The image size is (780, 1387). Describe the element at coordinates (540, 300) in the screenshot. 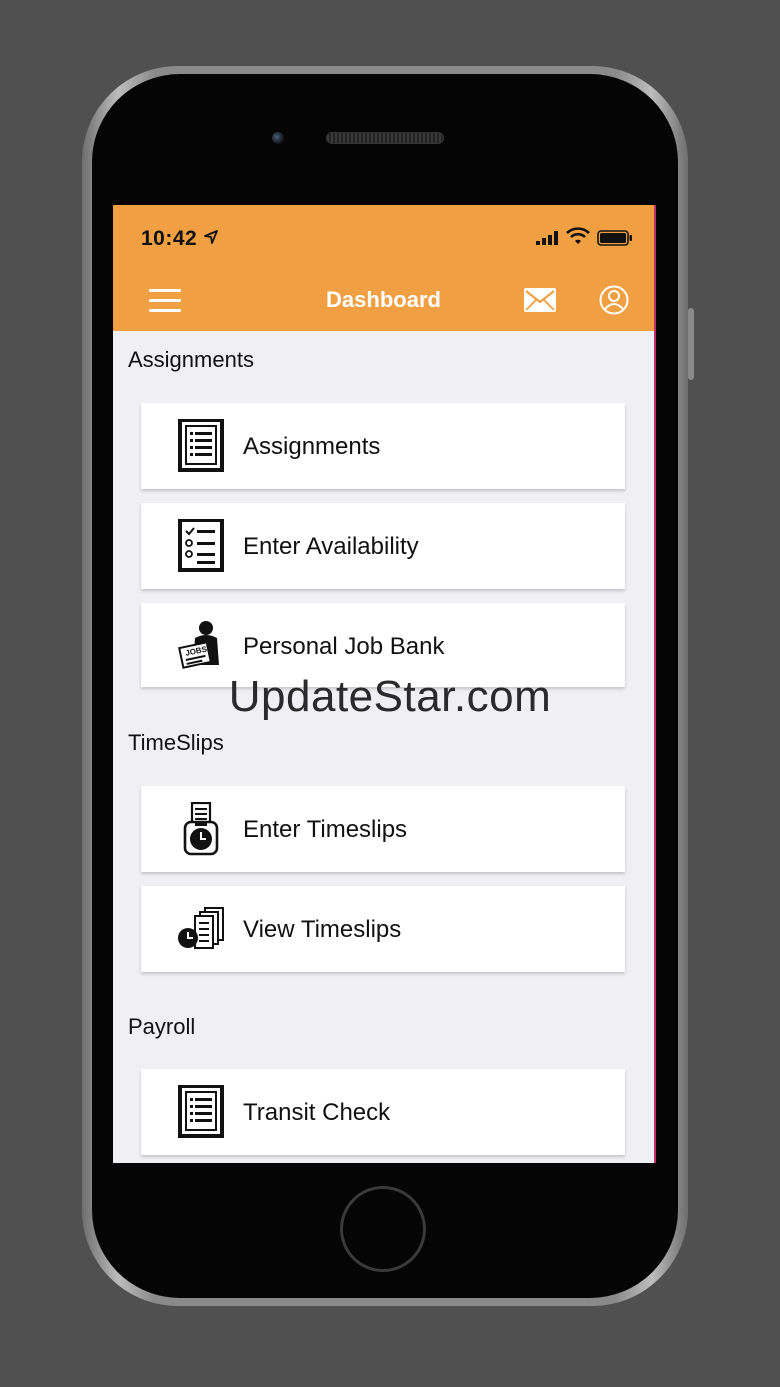

I see `mail-icon` at that location.